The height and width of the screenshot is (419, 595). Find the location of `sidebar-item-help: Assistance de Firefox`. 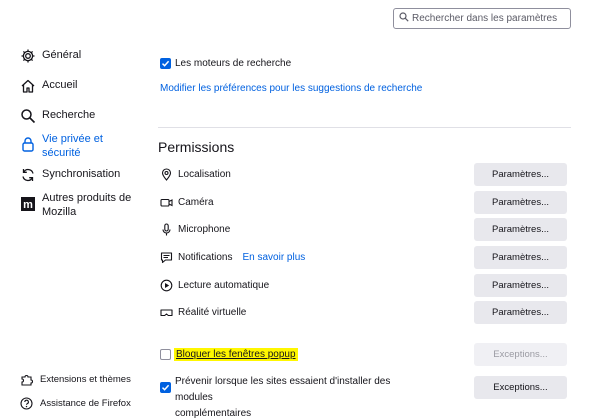

sidebar-item-help: Assistance de Firefox is located at coordinates (75, 403).